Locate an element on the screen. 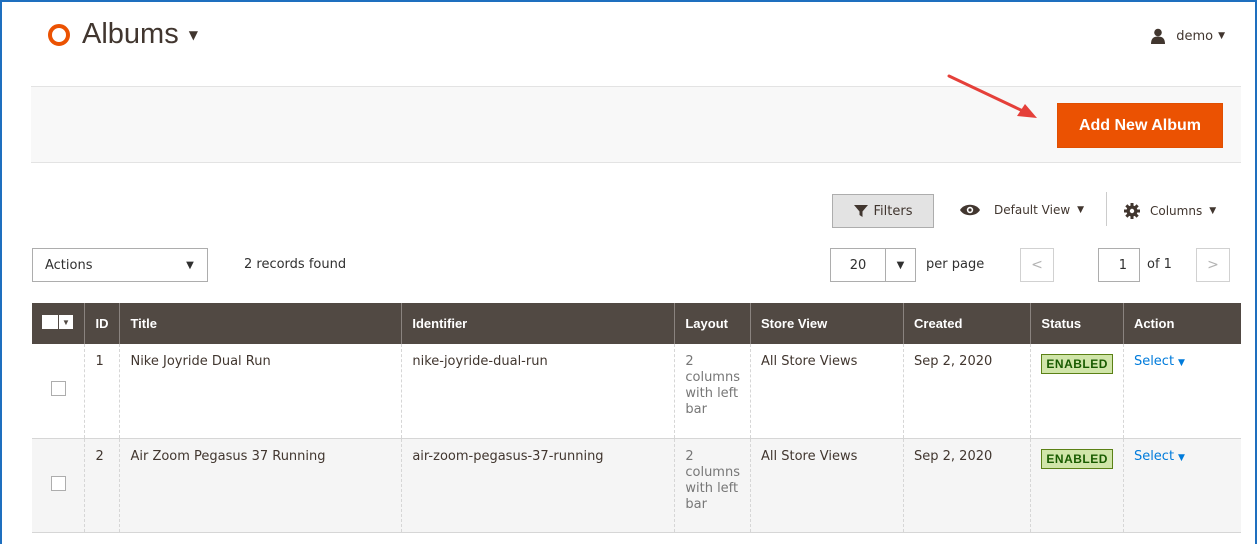 This screenshot has height=544, width=1257. column-header-id: ID is located at coordinates (102, 323).